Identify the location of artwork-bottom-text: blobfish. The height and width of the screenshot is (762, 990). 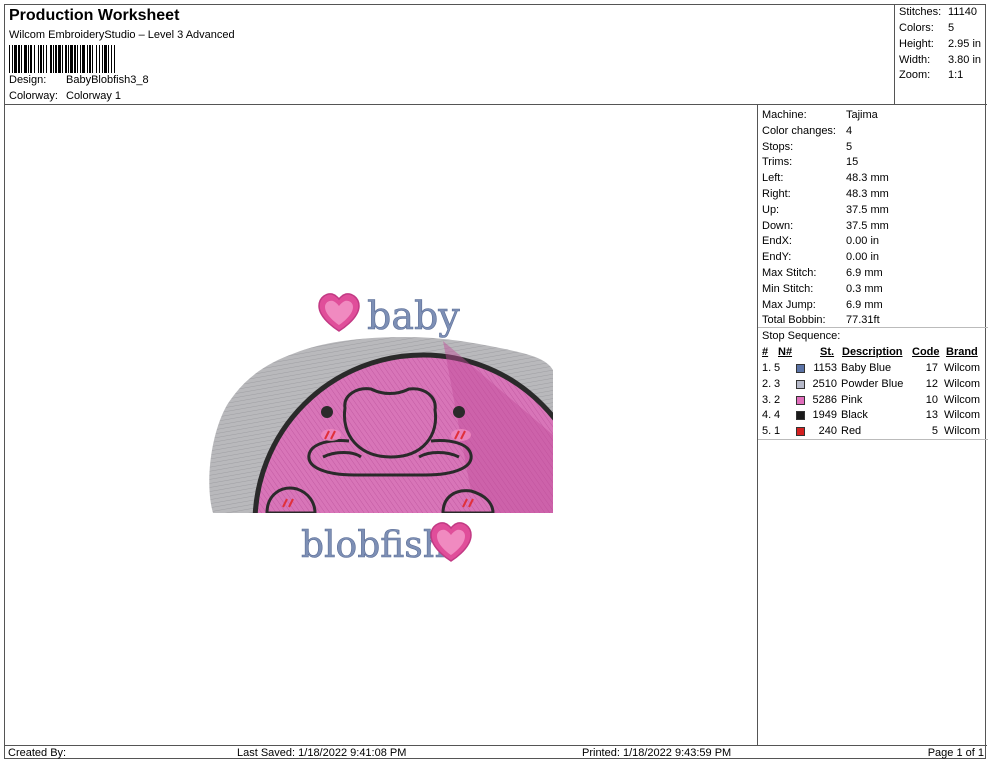
(373, 545).